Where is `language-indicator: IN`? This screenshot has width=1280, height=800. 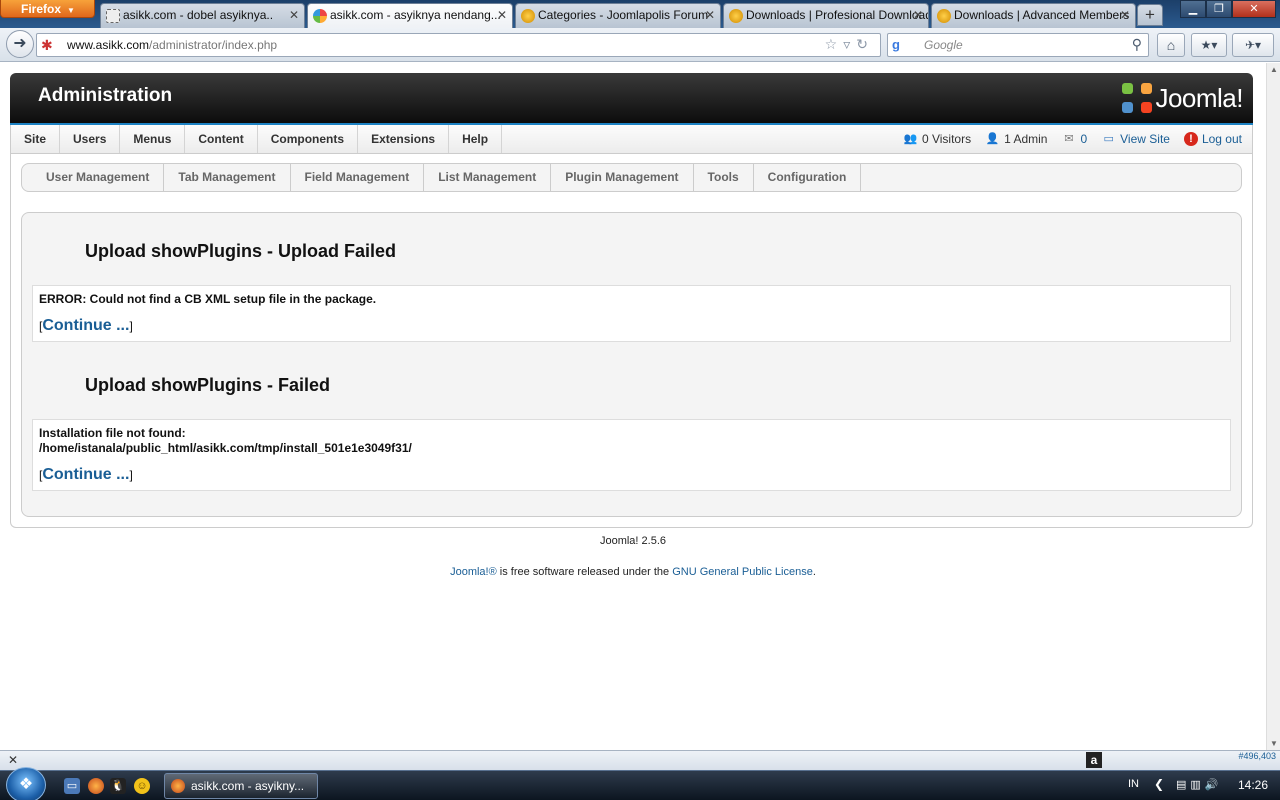 language-indicator: IN is located at coordinates (1133, 784).